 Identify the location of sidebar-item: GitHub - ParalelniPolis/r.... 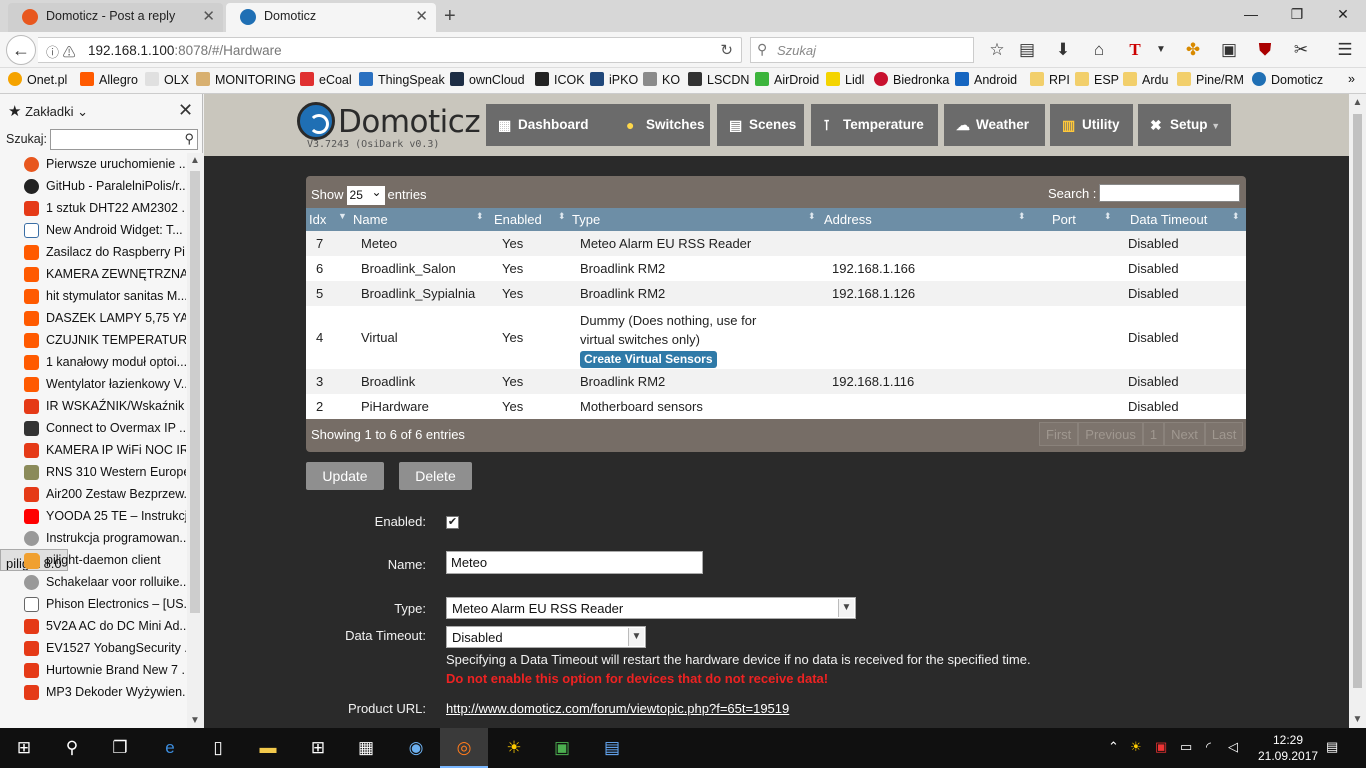
(93, 186).